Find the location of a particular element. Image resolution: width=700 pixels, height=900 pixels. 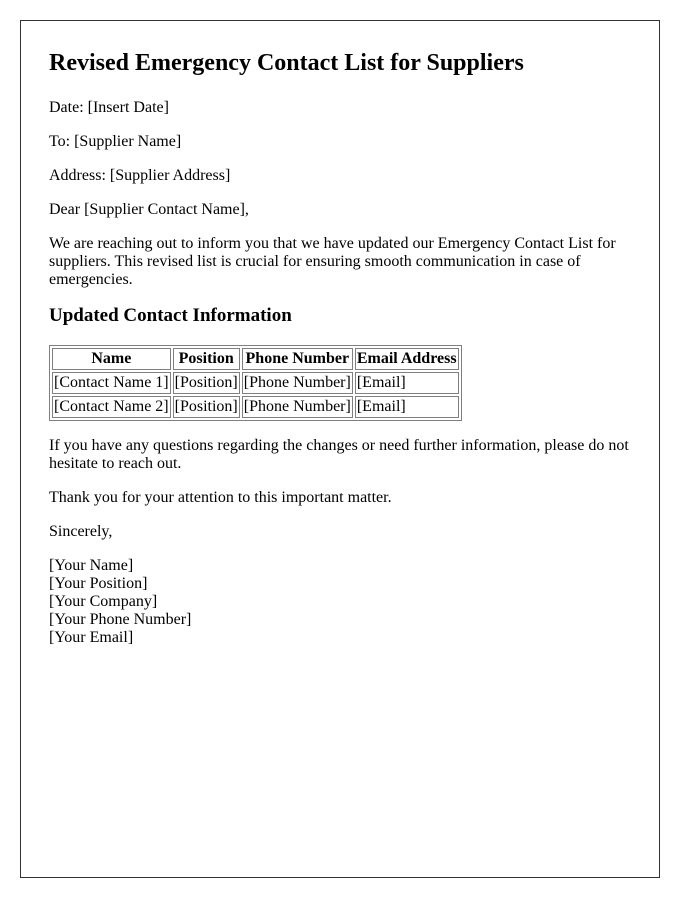

address-line: Address: [Supplier Address] is located at coordinates (140, 175).